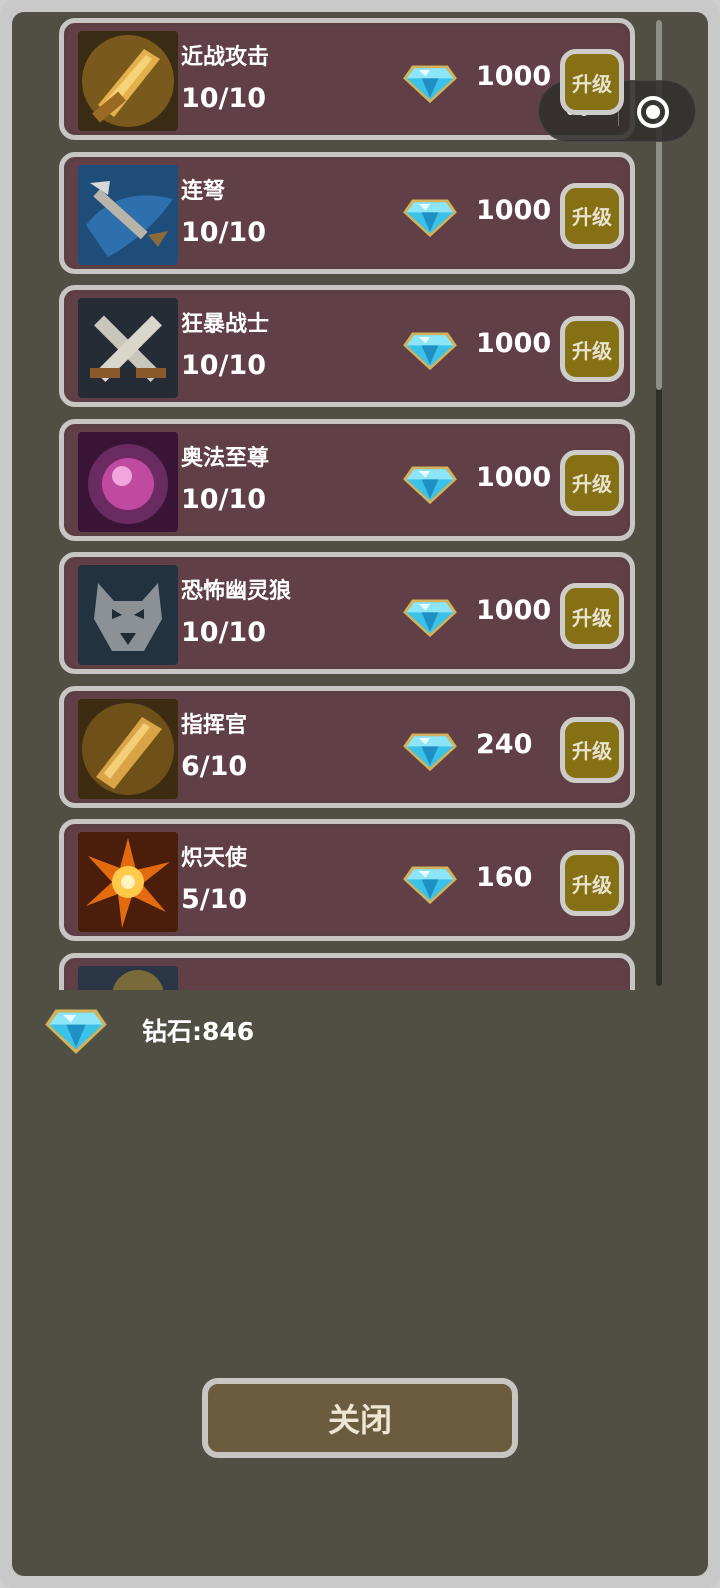 The image size is (720, 1588). Describe the element at coordinates (214, 858) in the screenshot. I see `skill-name: 炽天使` at that location.